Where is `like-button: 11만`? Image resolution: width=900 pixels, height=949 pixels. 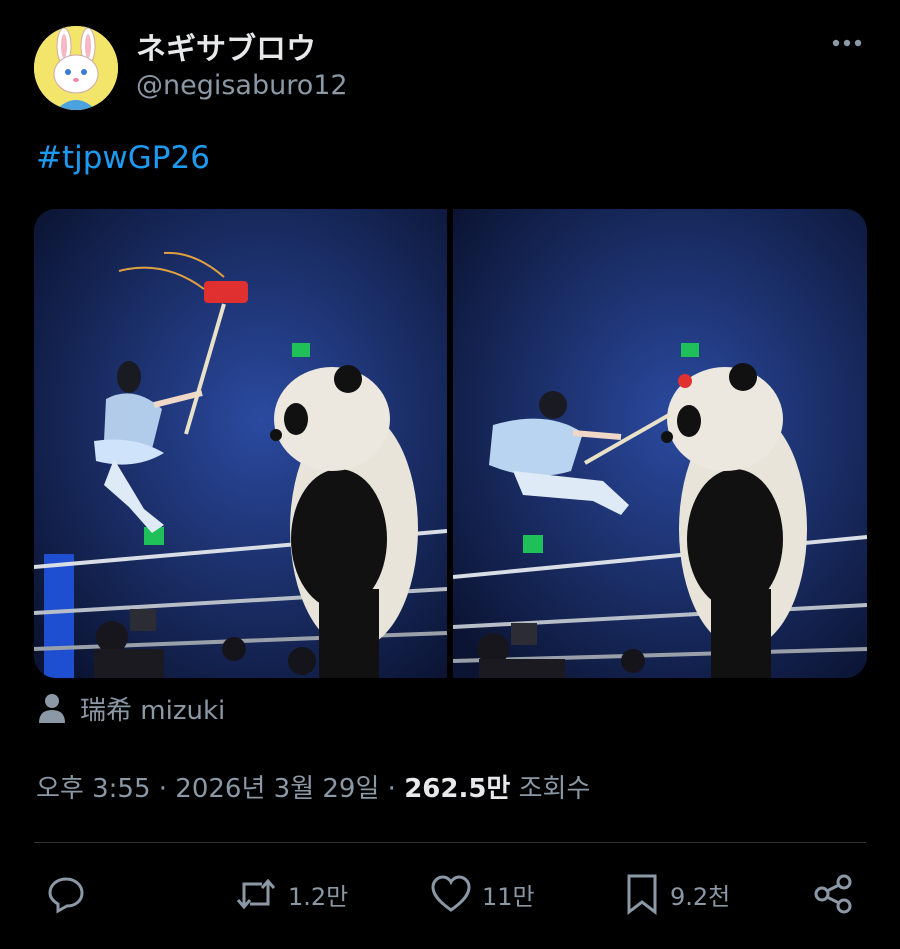
like-button: 11만 is located at coordinates (482, 894).